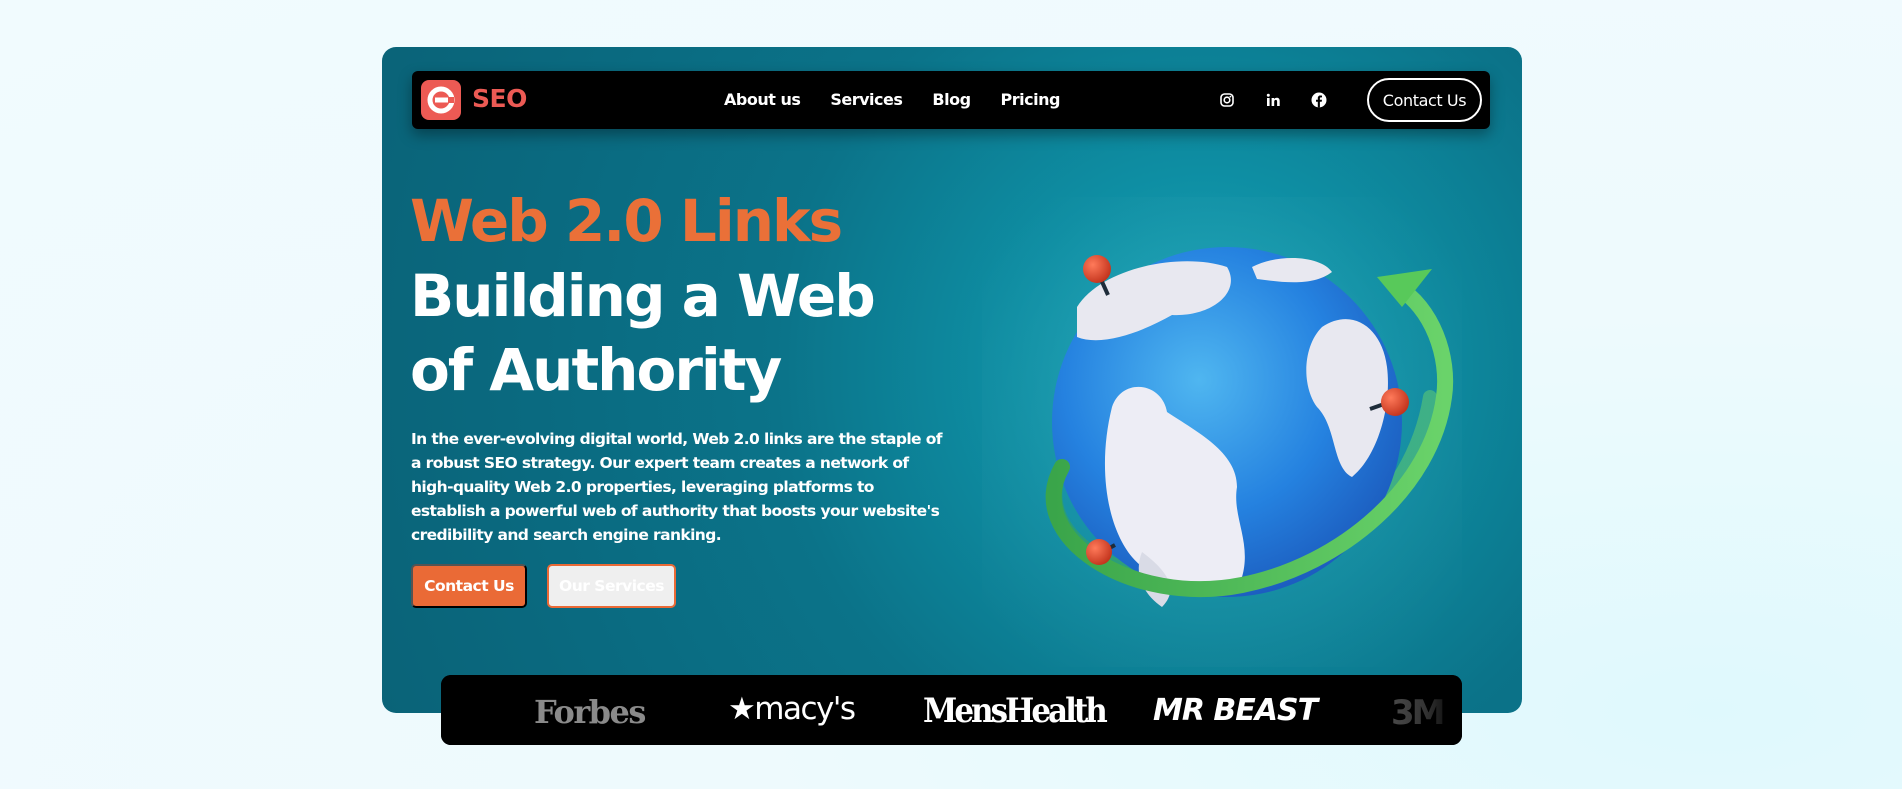 This screenshot has width=1902, height=789. What do you see at coordinates (1015, 711) in the screenshot?
I see `menshealth-logo: MensHealth` at bounding box center [1015, 711].